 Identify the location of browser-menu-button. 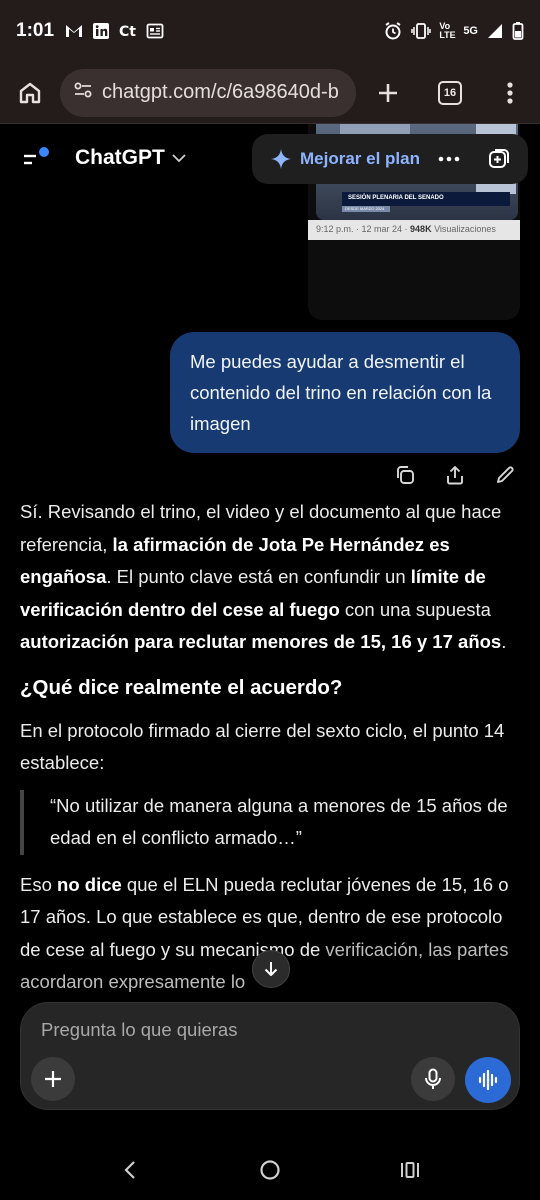
(510, 93).